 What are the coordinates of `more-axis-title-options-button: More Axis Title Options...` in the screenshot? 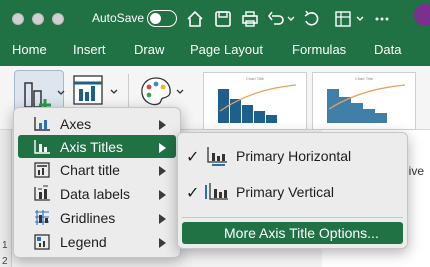 It's located at (292, 233).